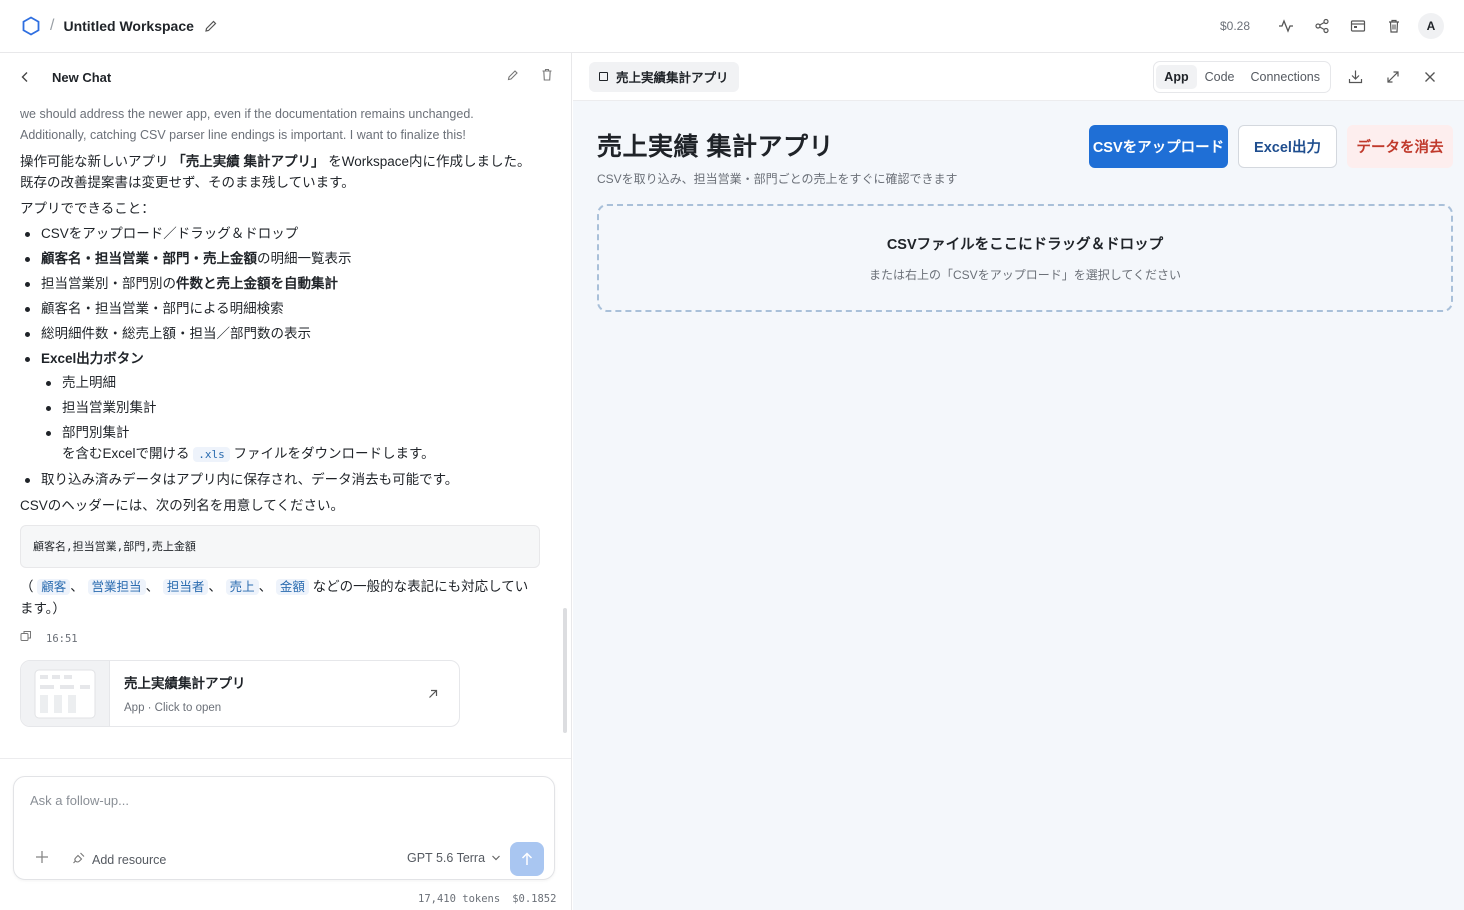 The width and height of the screenshot is (1464, 910). Describe the element at coordinates (1286, 26) in the screenshot. I see `activity-icon` at that location.